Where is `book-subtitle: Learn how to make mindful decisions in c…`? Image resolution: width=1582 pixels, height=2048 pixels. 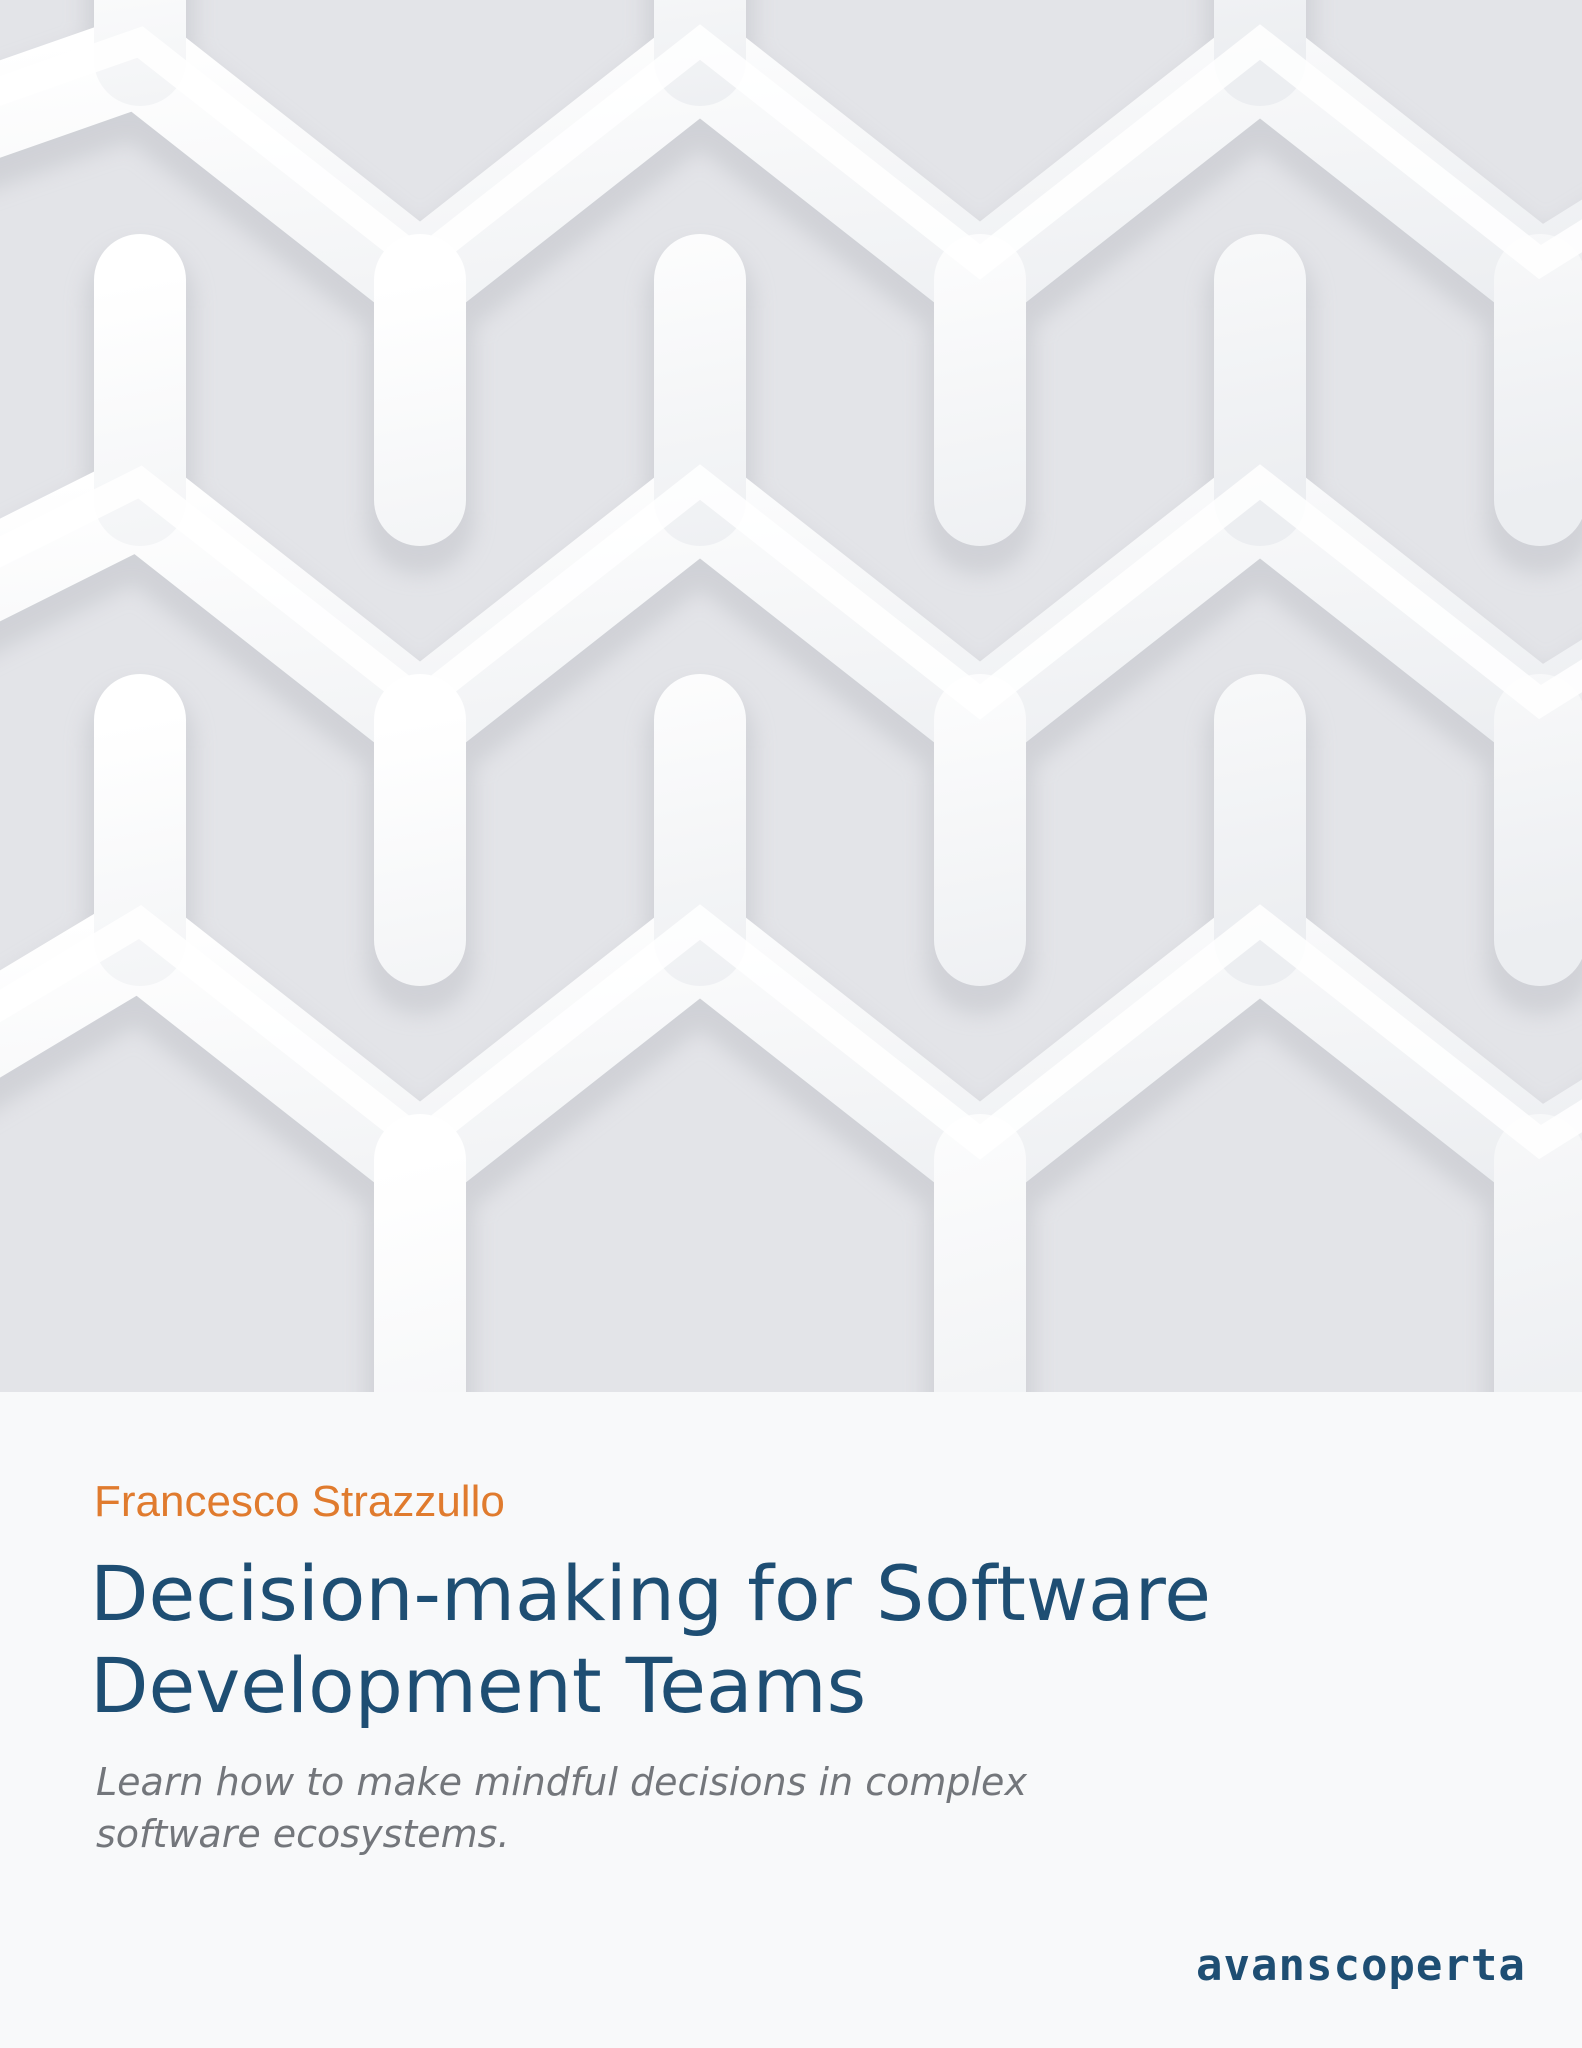
book-subtitle: Learn how to make mindful decisions in c… is located at coordinates (696, 1808).